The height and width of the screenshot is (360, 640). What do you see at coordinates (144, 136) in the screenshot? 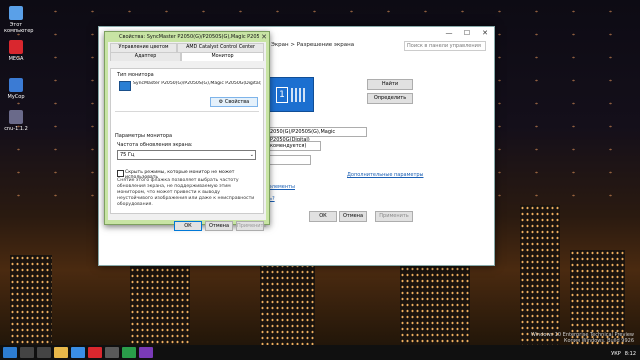
I see `monitor-params-label: Параметры монитора` at bounding box center [144, 136].